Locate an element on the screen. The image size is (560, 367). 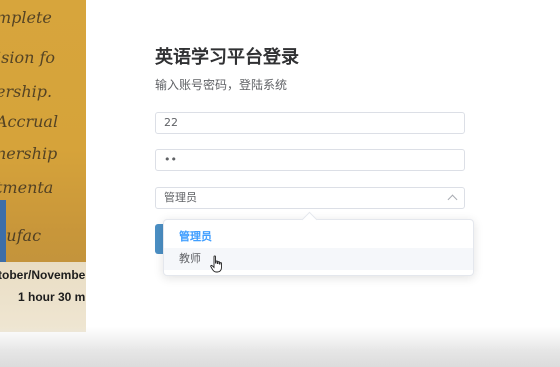
handwriting-line: tmenta is located at coordinates (27, 187).